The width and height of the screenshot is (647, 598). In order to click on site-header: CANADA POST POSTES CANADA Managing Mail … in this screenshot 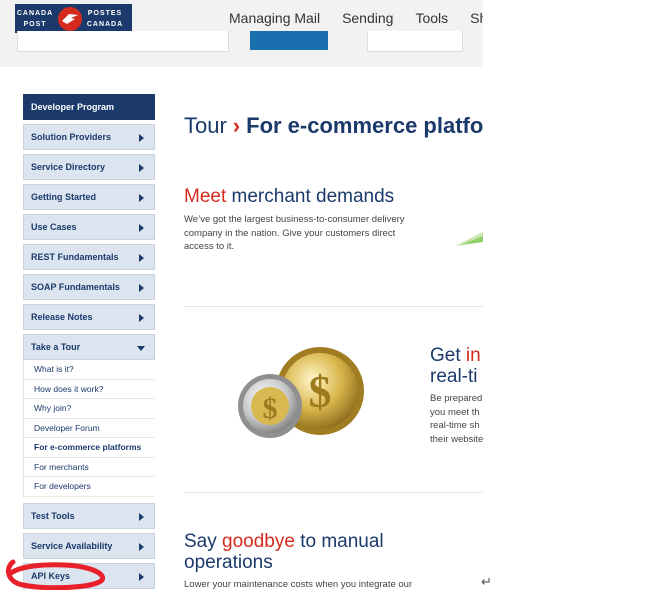, I will do `click(241, 33)`.